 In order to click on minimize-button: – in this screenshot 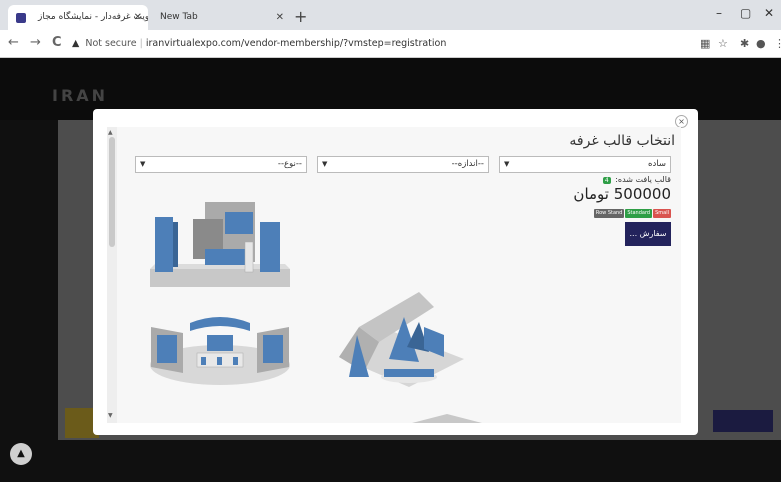, I will do `click(719, 13)`.